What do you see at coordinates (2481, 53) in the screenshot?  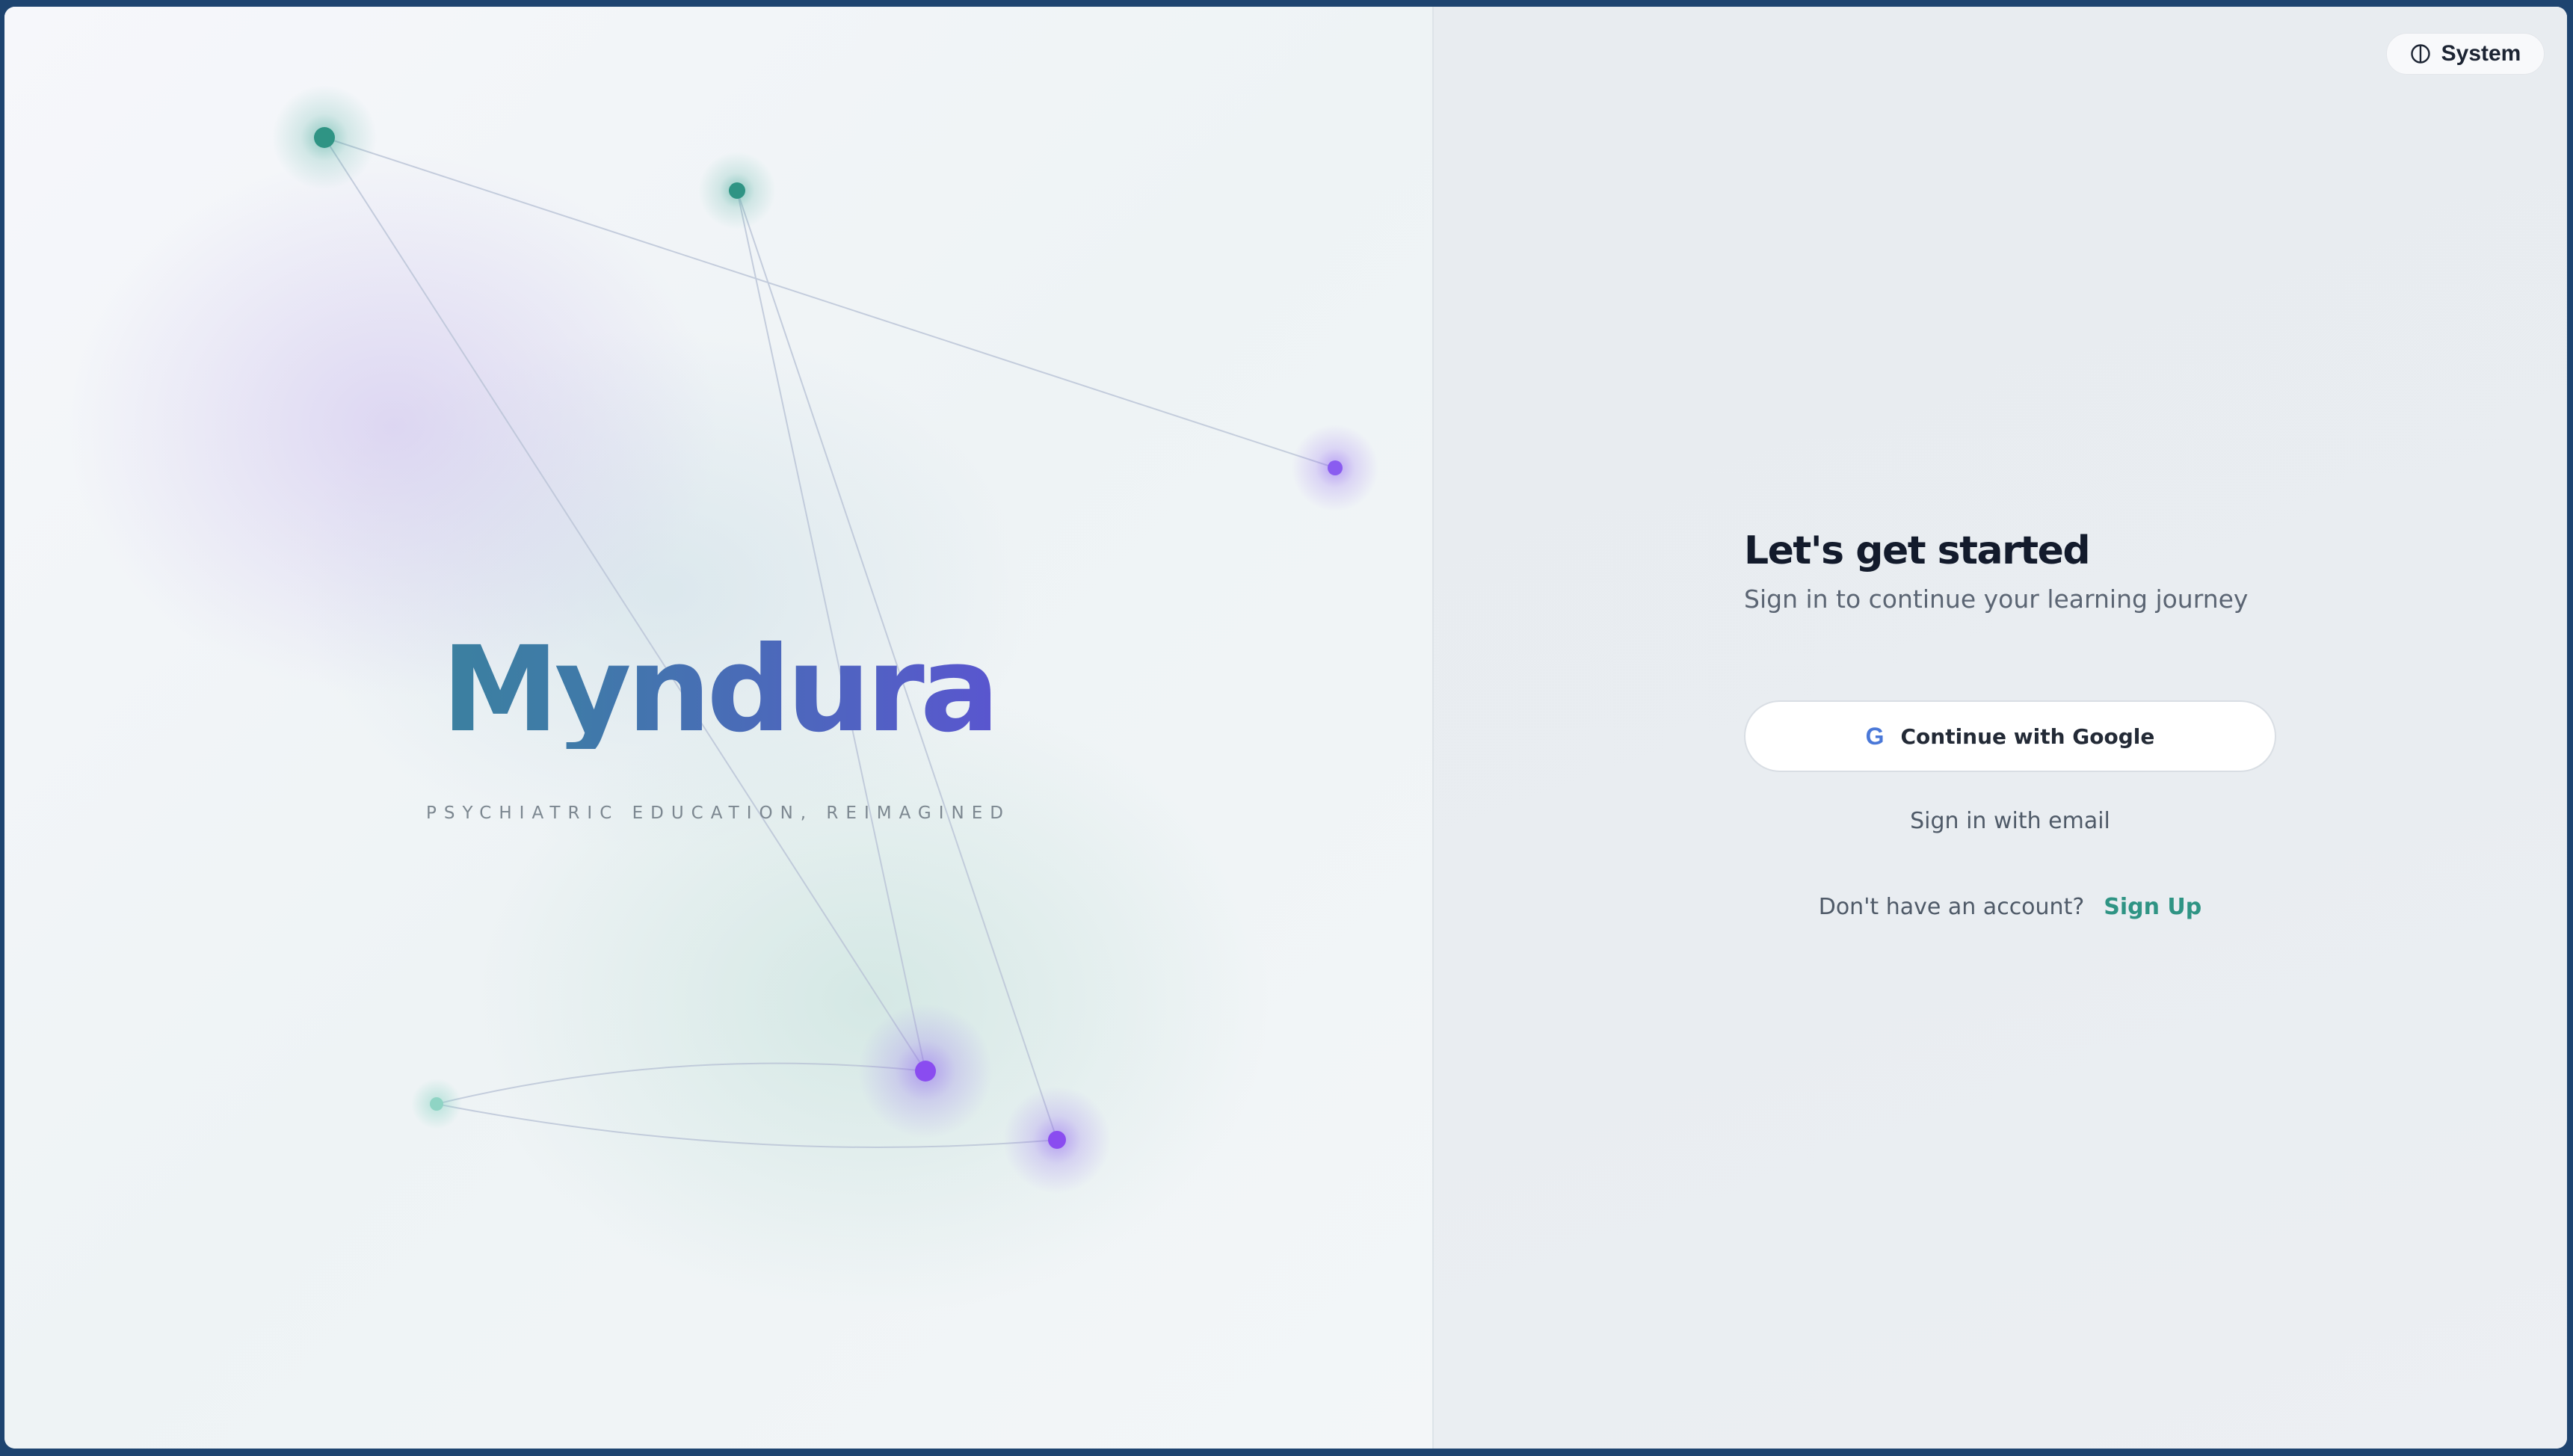 I see `theme-toggle-label: System` at bounding box center [2481, 53].